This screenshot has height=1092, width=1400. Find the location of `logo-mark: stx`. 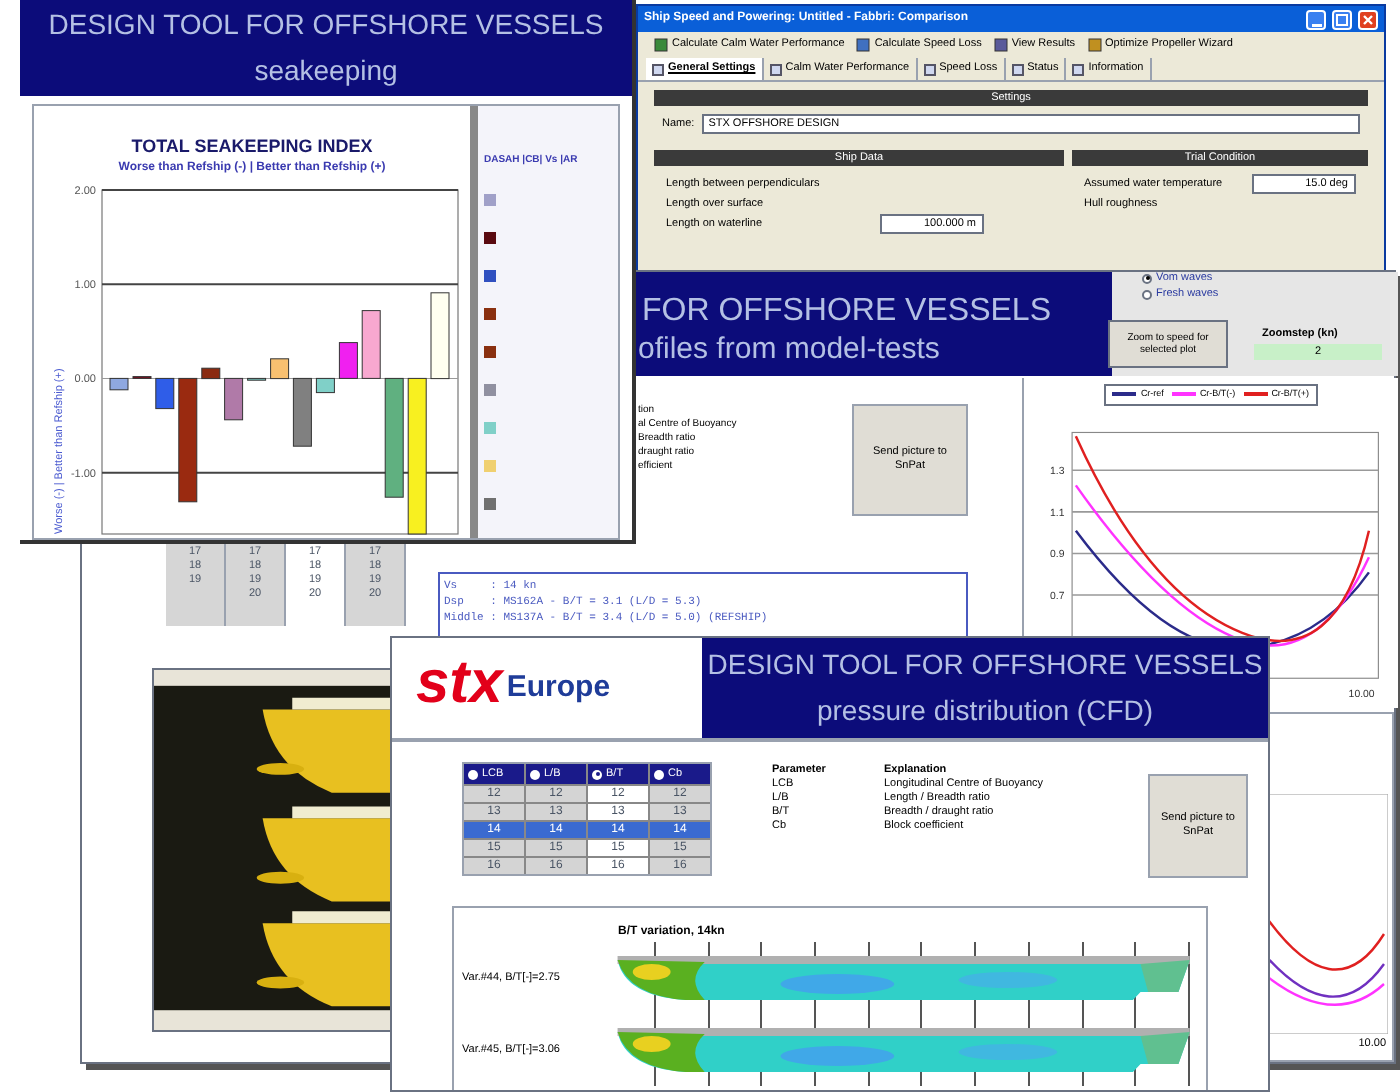

logo-mark: stx is located at coordinates (459, 684).